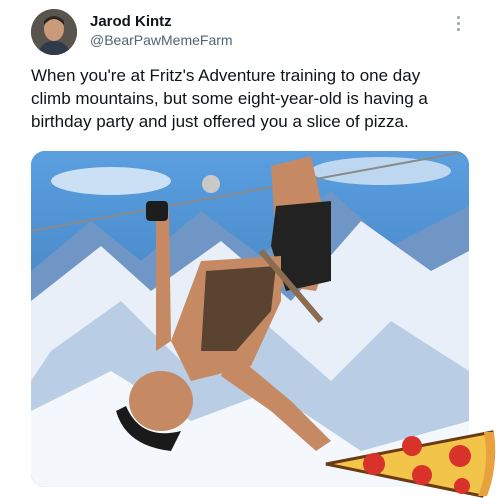 This screenshot has width=498, height=498. Describe the element at coordinates (458, 26) in the screenshot. I see `more-options-icon` at that location.